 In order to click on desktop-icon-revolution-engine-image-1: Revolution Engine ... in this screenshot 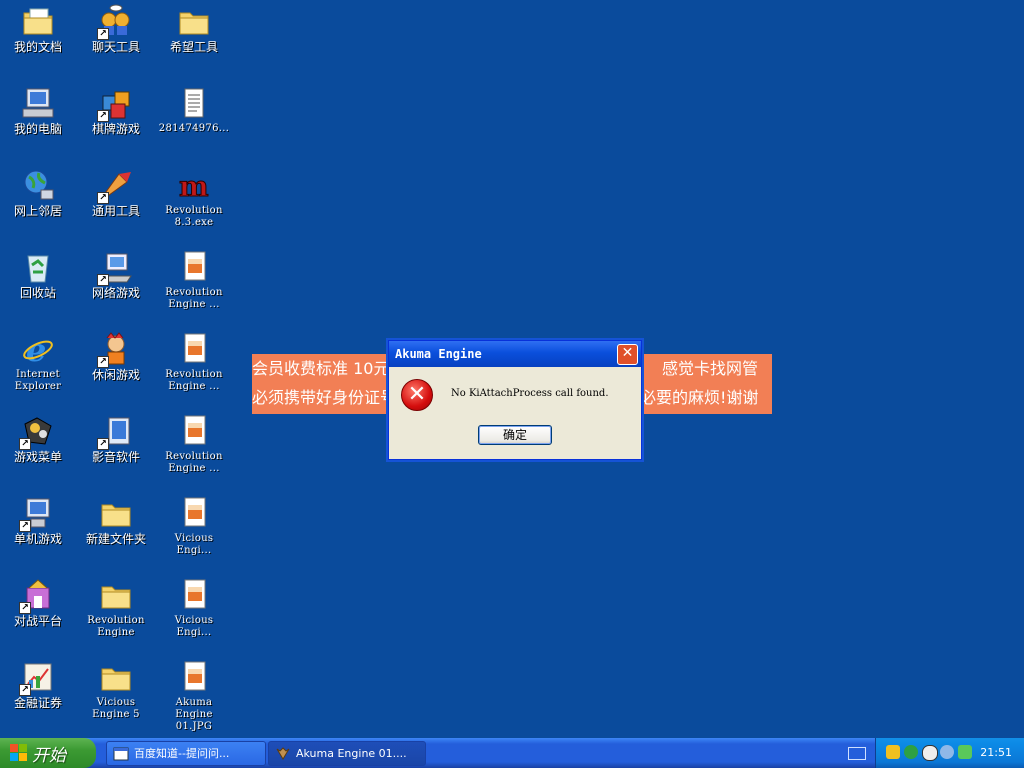, I will do `click(194, 287)`.